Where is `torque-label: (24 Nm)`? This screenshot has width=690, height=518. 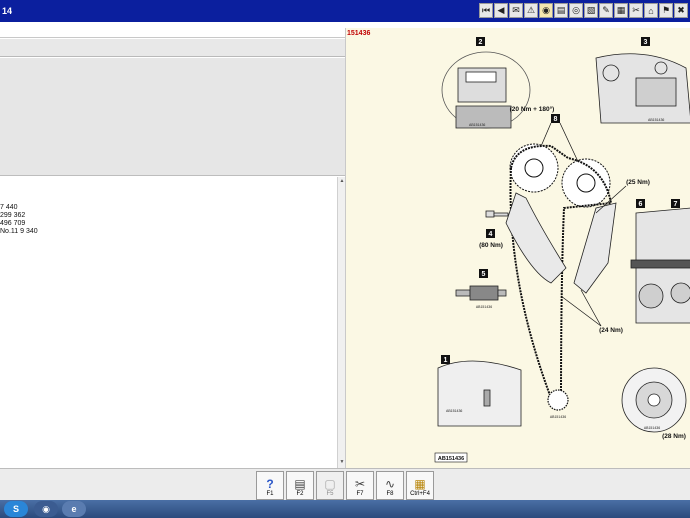
torque-label: (24 Nm) is located at coordinates (611, 330).